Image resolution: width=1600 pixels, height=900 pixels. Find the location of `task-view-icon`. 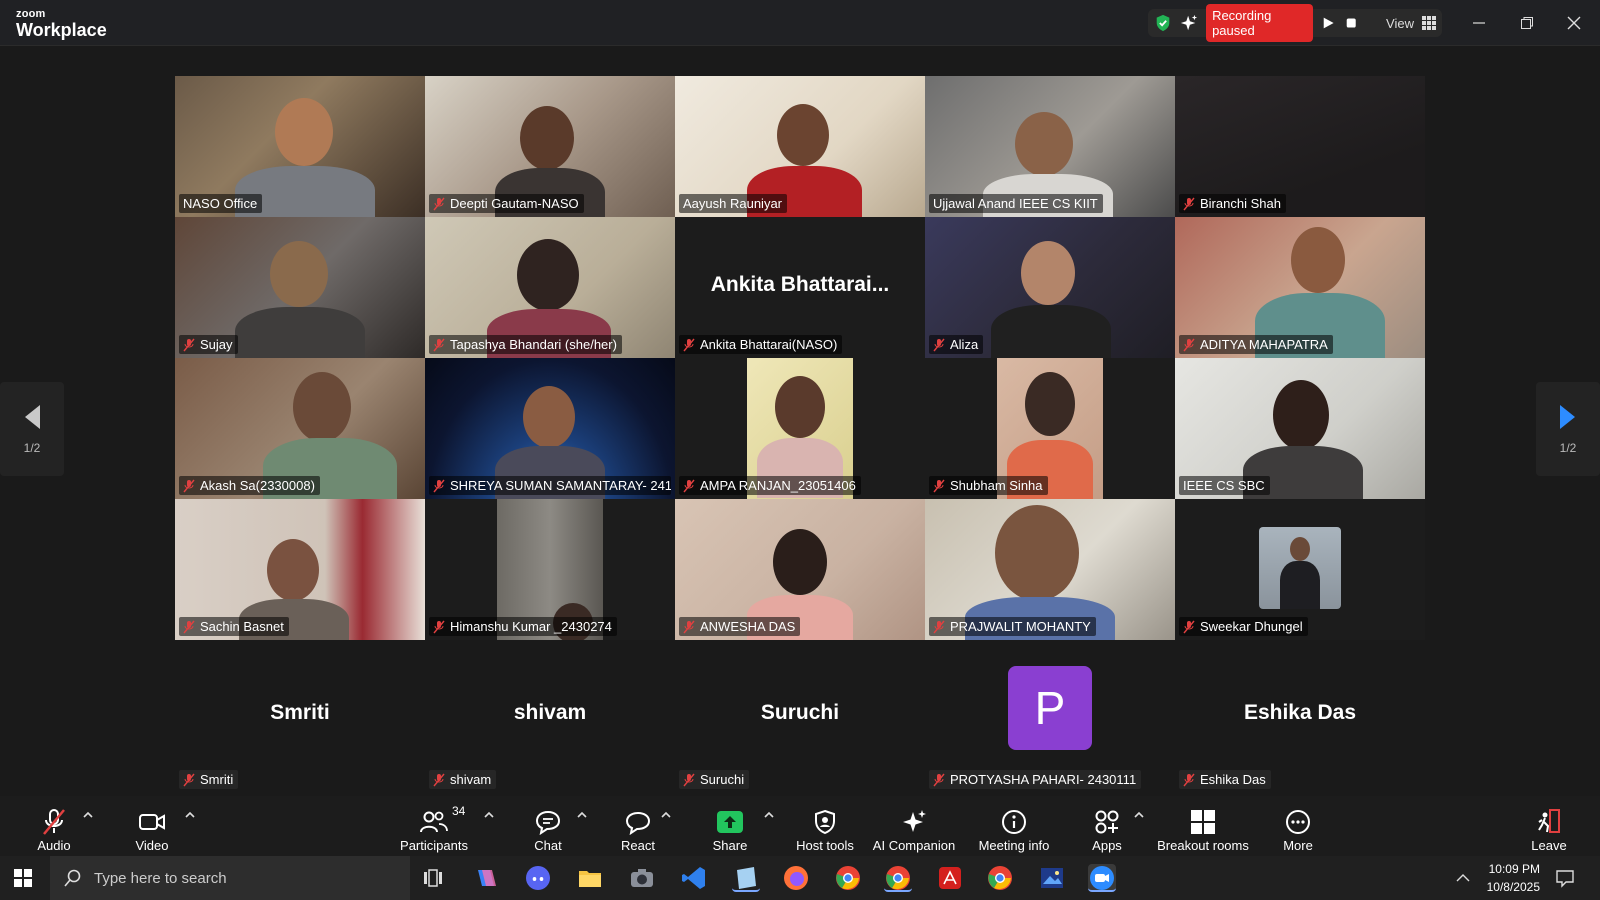

task-view-icon is located at coordinates (433, 878).